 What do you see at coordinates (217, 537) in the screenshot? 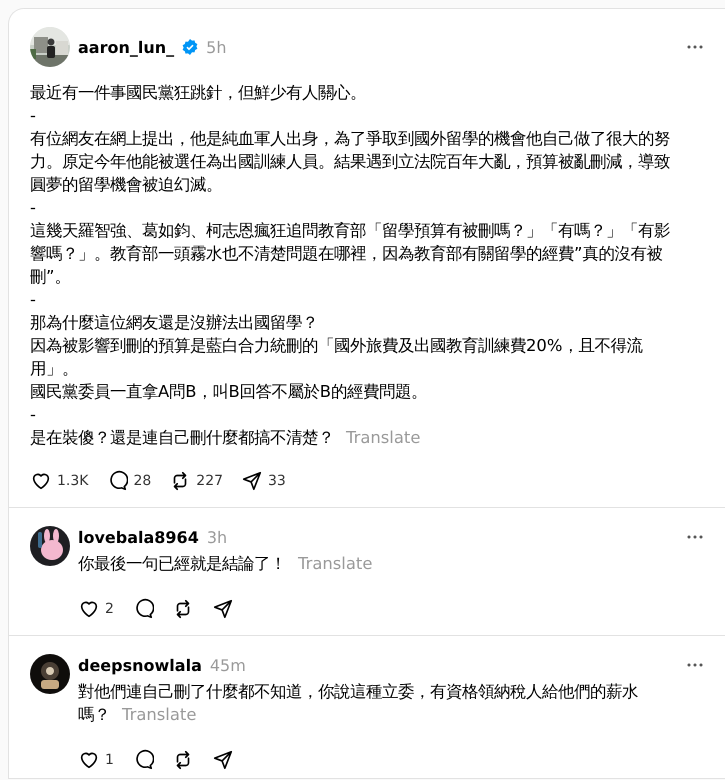
I see `reply-time: 3h` at bounding box center [217, 537].